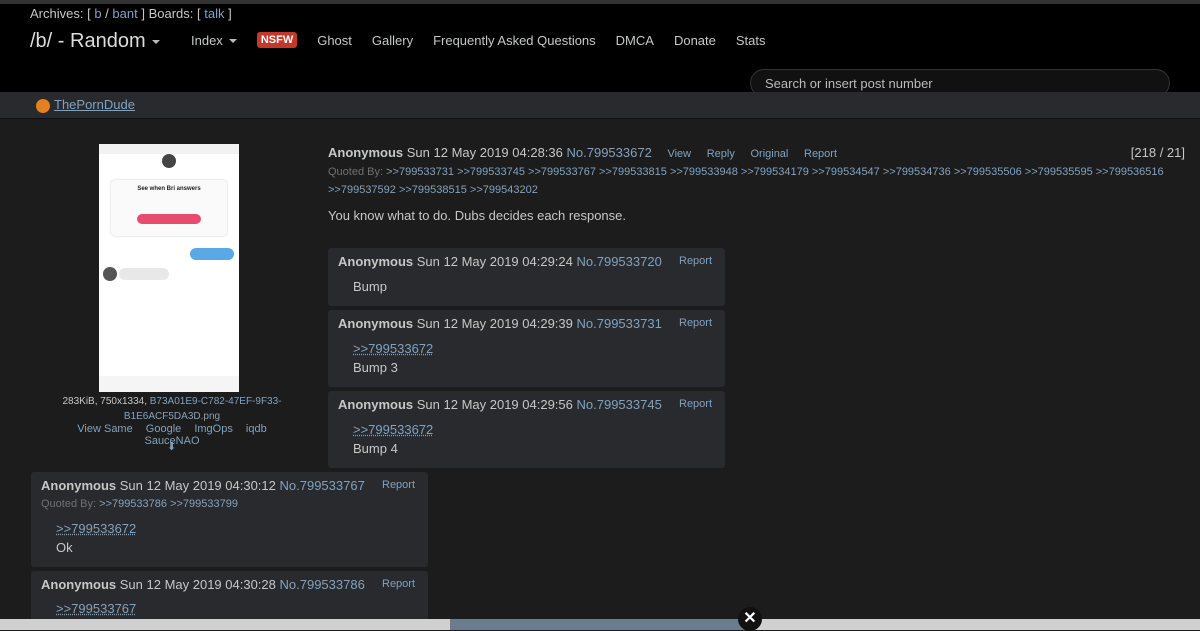 The width and height of the screenshot is (1200, 631). What do you see at coordinates (334, 40) in the screenshot?
I see `nav-ghost: Ghost` at bounding box center [334, 40].